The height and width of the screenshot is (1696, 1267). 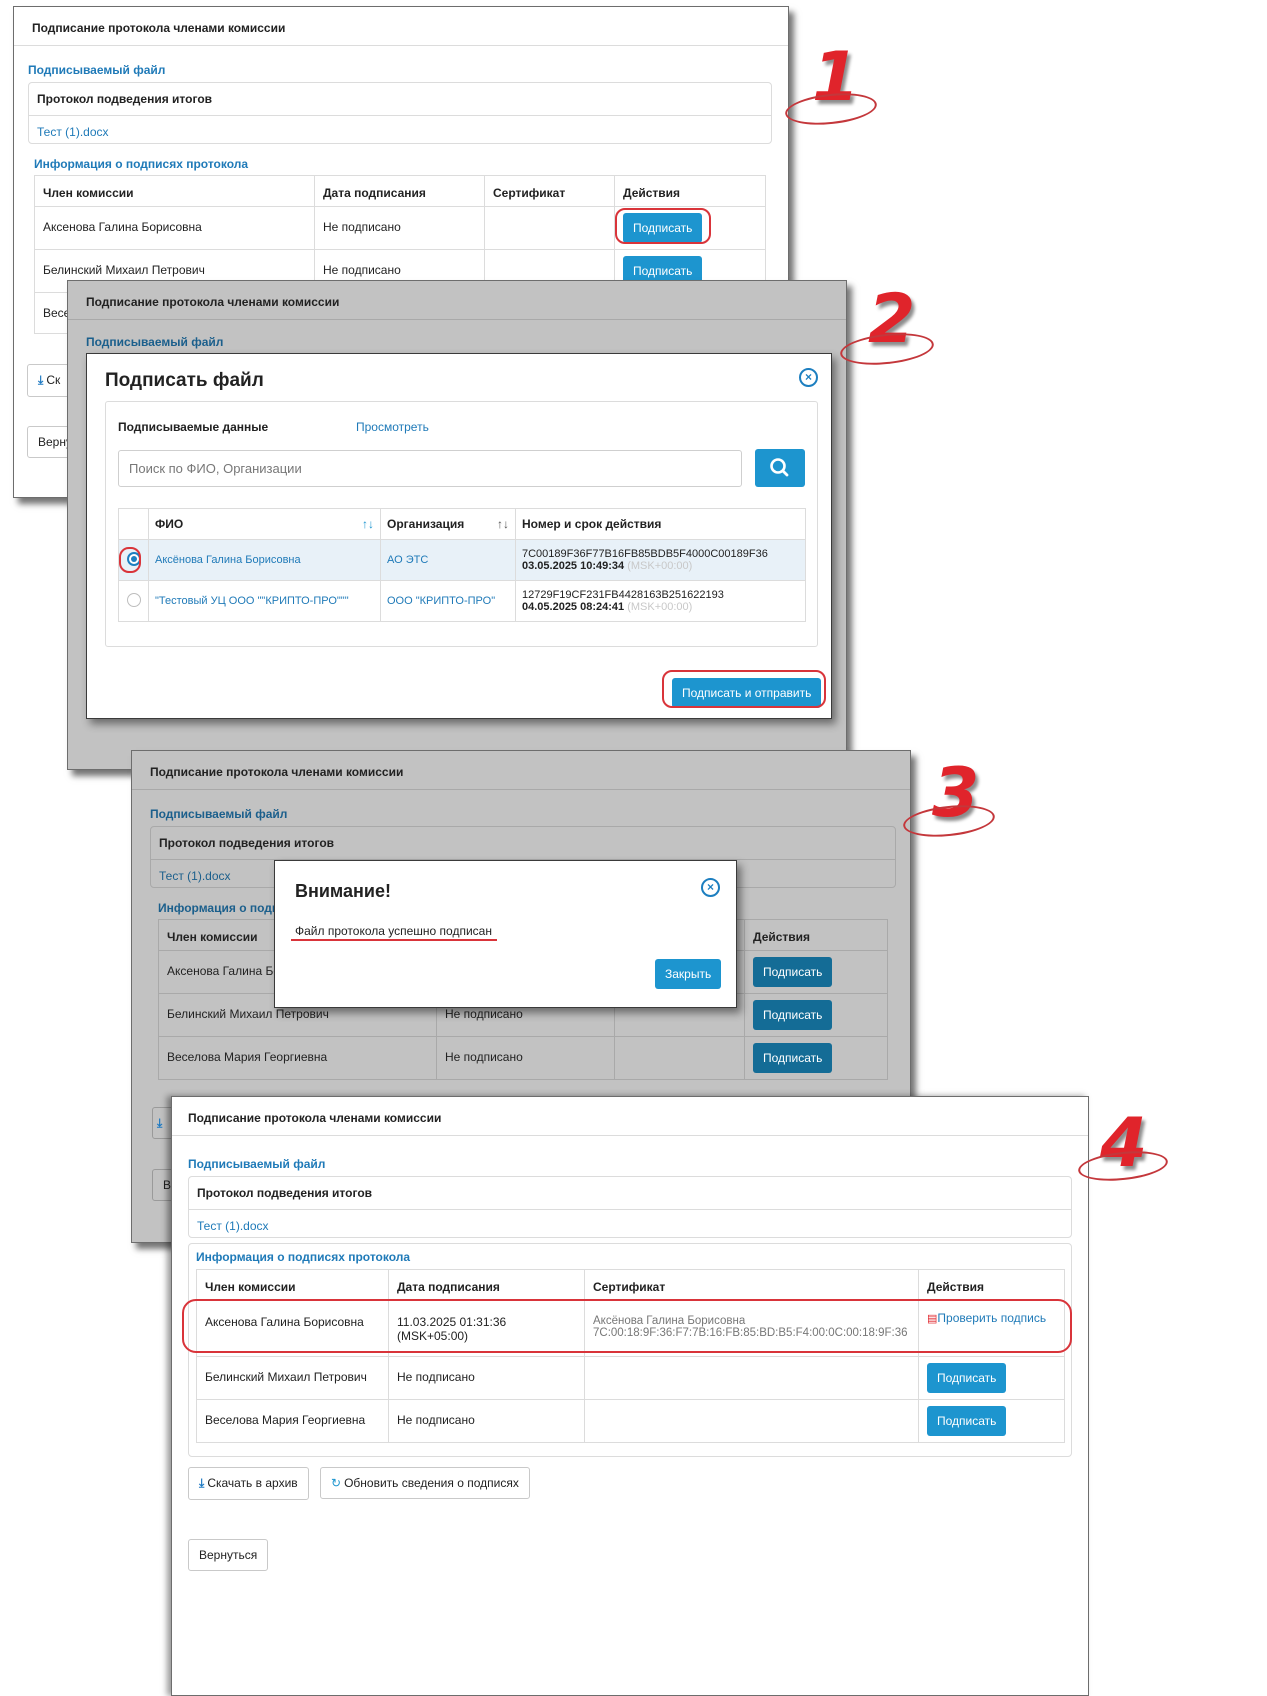 I want to click on signatures-section-title: Информация о подписях протокола, so click(x=141, y=164).